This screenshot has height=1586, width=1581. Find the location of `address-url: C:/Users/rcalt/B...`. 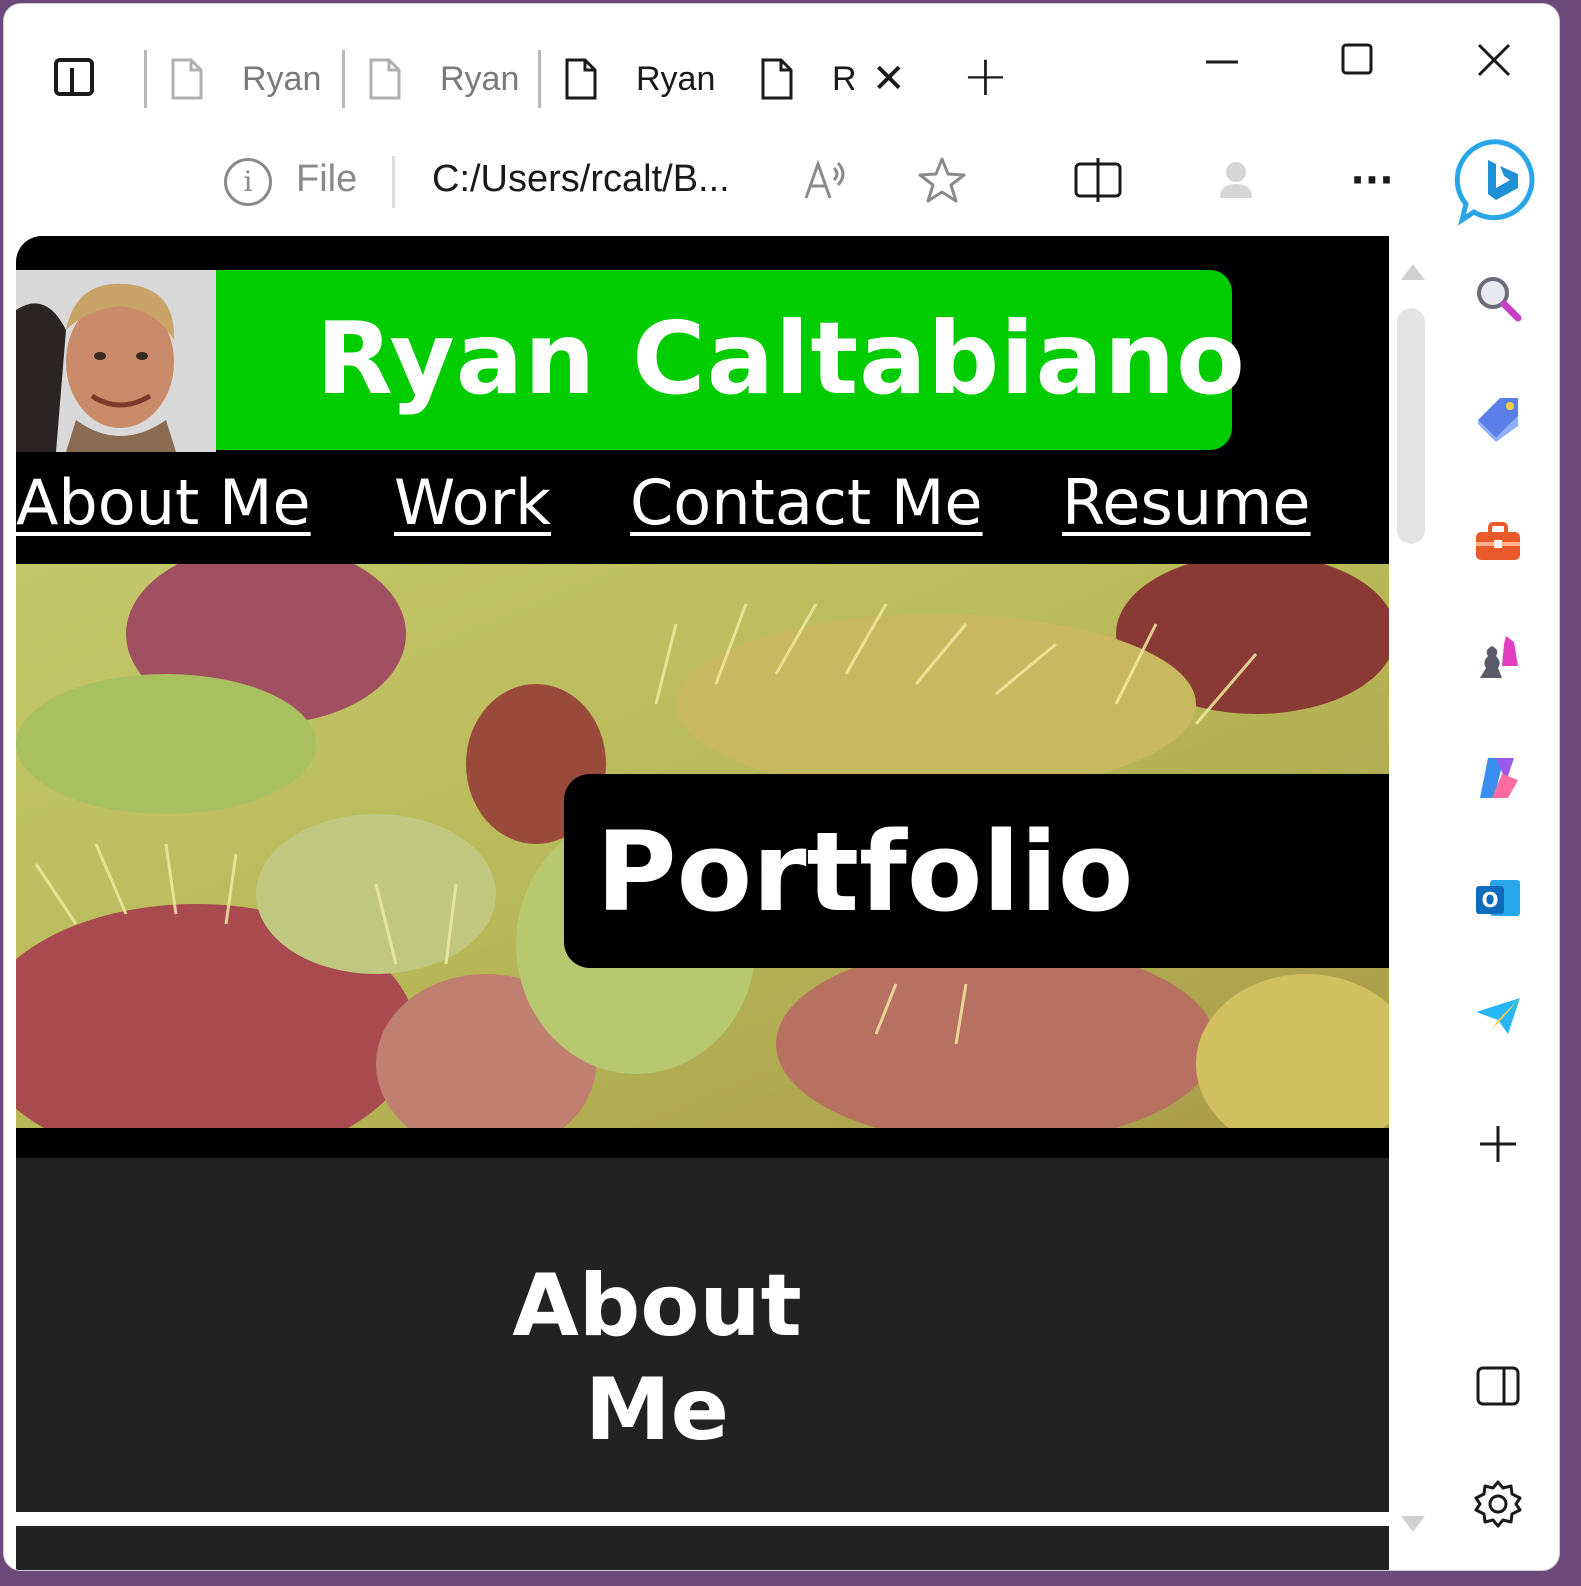

address-url: C:/Users/rcalt/B... is located at coordinates (581, 179).